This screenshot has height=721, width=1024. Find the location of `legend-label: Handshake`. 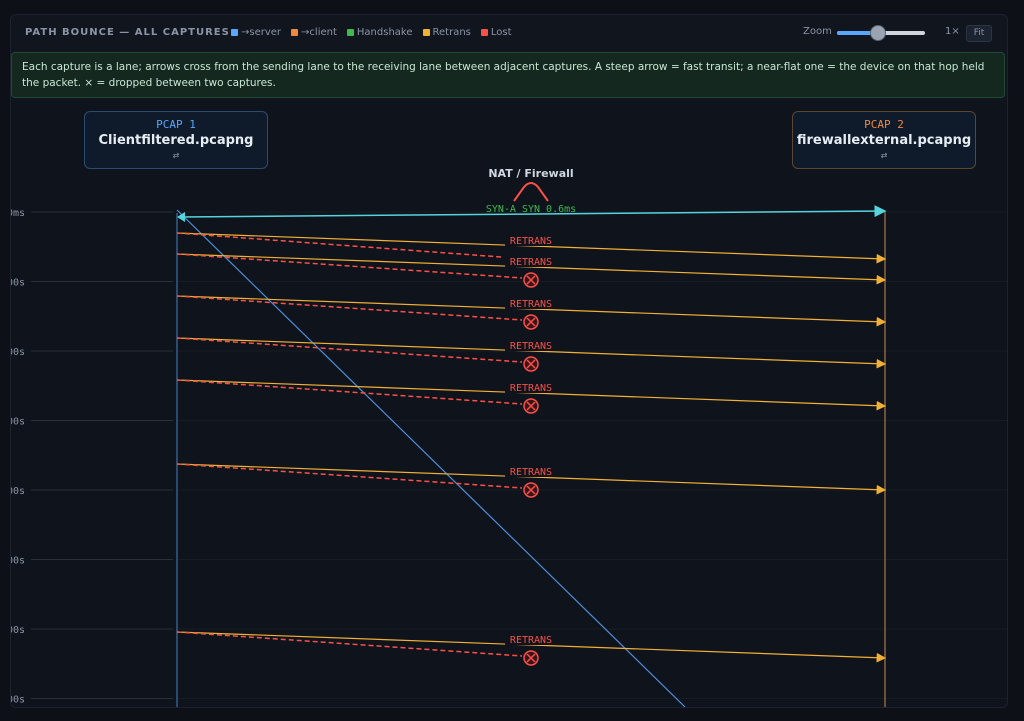

legend-label: Handshake is located at coordinates (384, 32).